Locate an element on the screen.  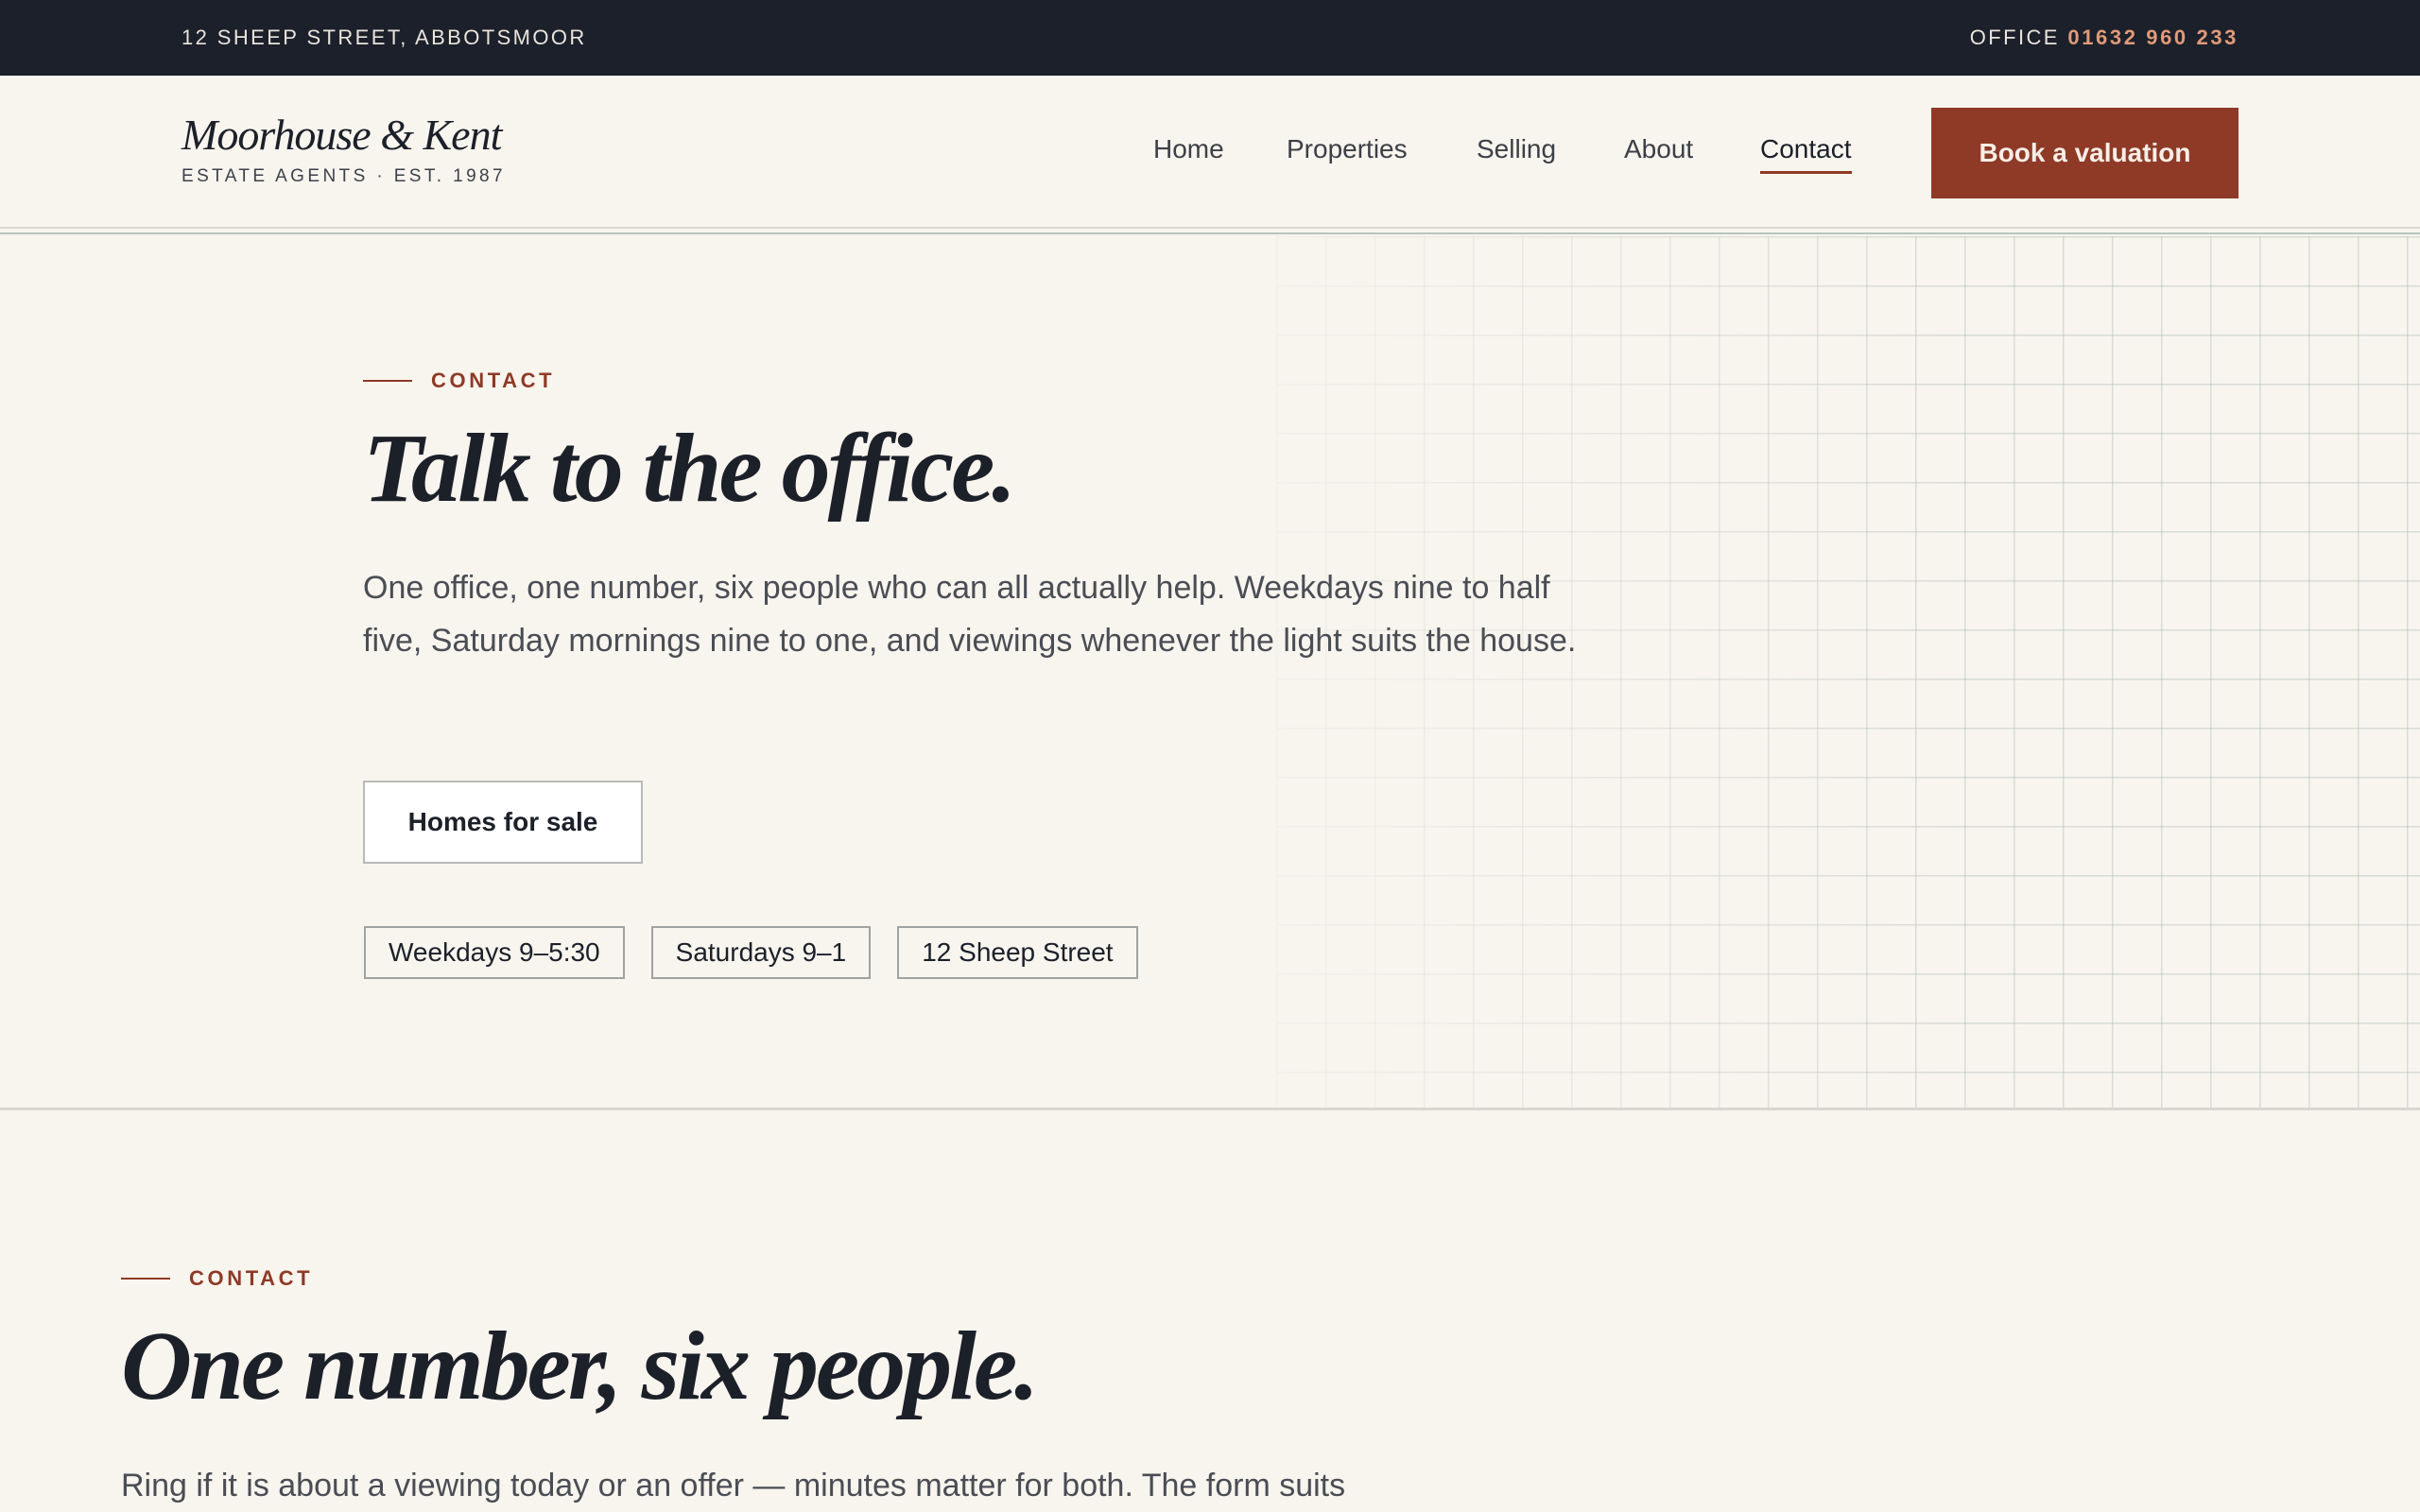
nav-item-contact: Contact is located at coordinates (1806, 154).